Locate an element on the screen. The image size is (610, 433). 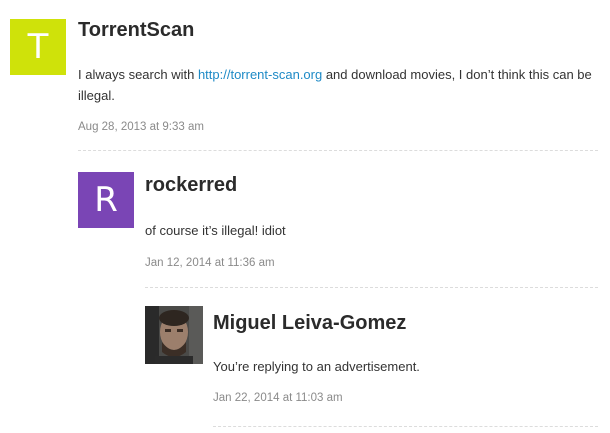
comment-text: You’re replying to an advertisement. is located at coordinates (316, 366).